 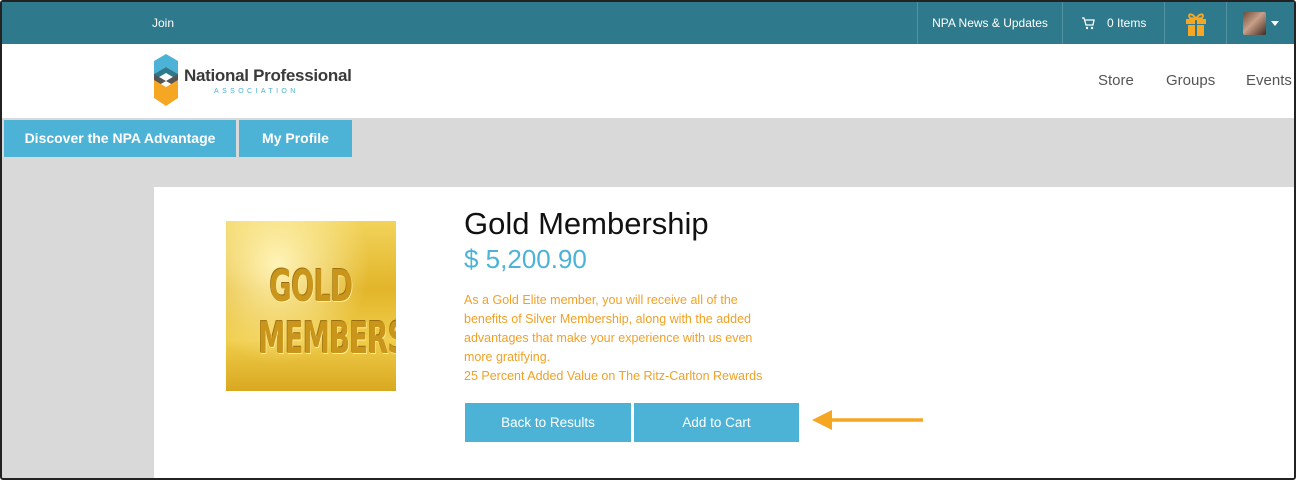 I want to click on description-line: more gratifying., so click(x=507, y=357).